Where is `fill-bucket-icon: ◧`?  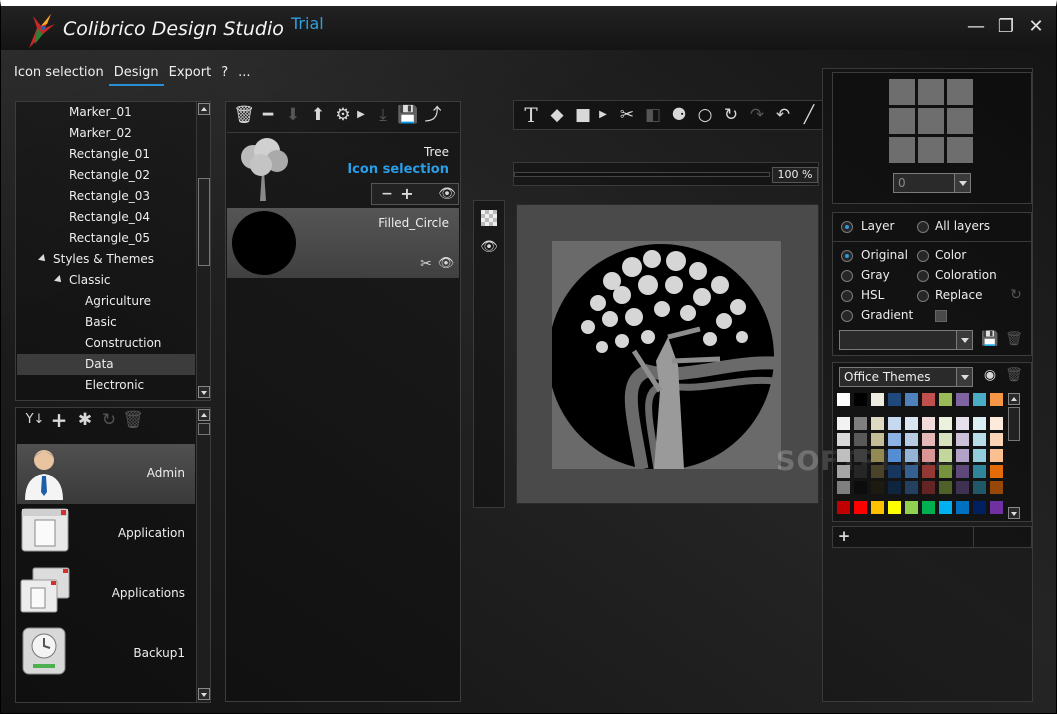 fill-bucket-icon: ◧ is located at coordinates (653, 116).